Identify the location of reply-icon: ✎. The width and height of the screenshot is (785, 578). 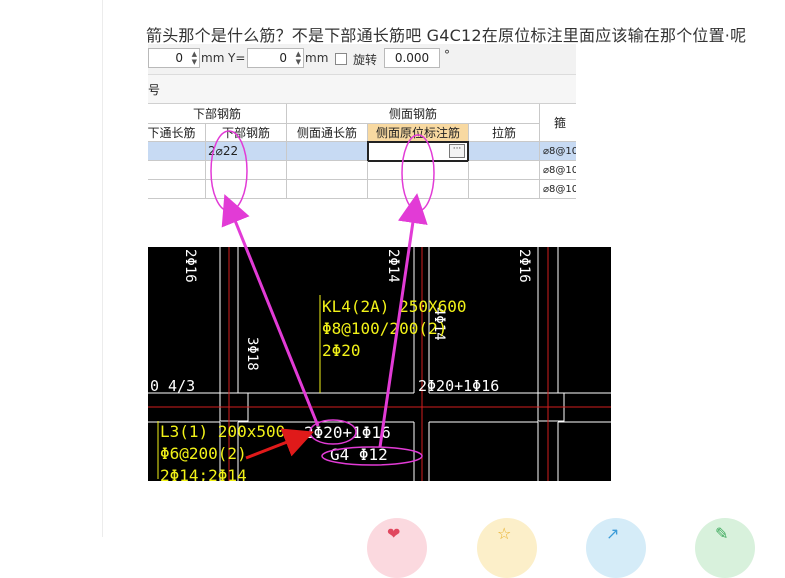
(722, 533).